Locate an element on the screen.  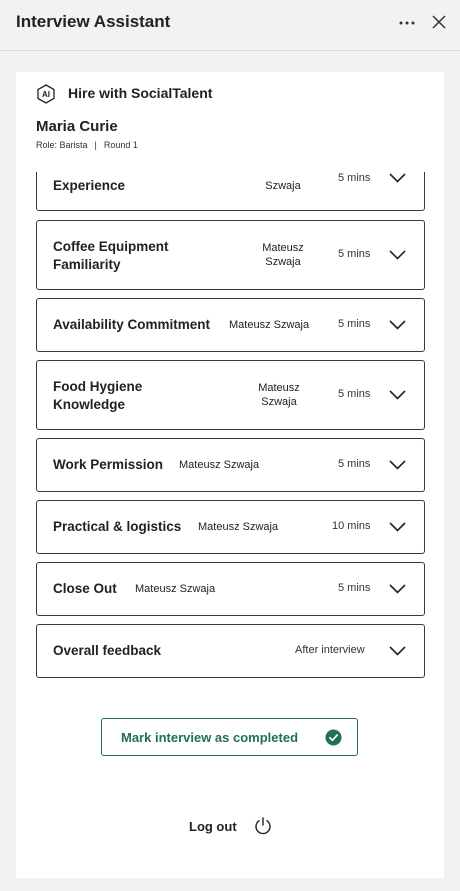
candidate-role: Role: Barista is located at coordinates (62, 145).